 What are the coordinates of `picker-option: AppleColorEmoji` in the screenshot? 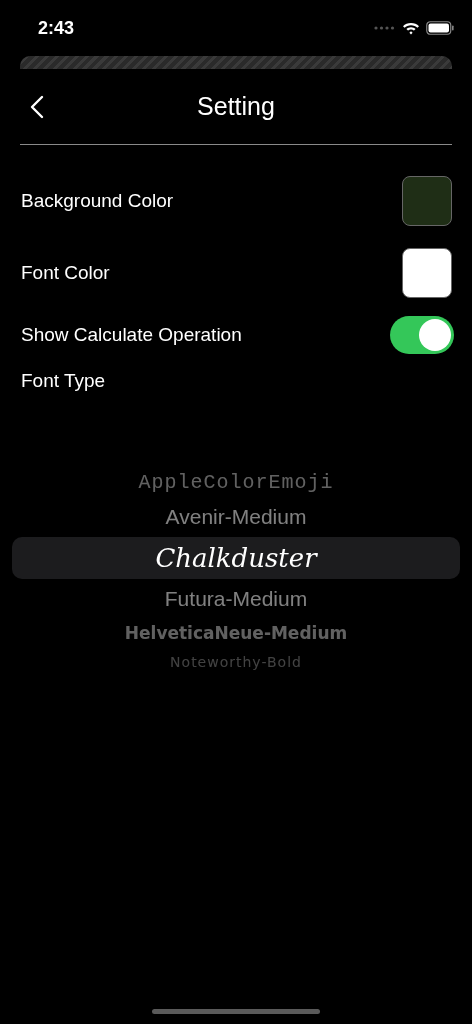 It's located at (236, 483).